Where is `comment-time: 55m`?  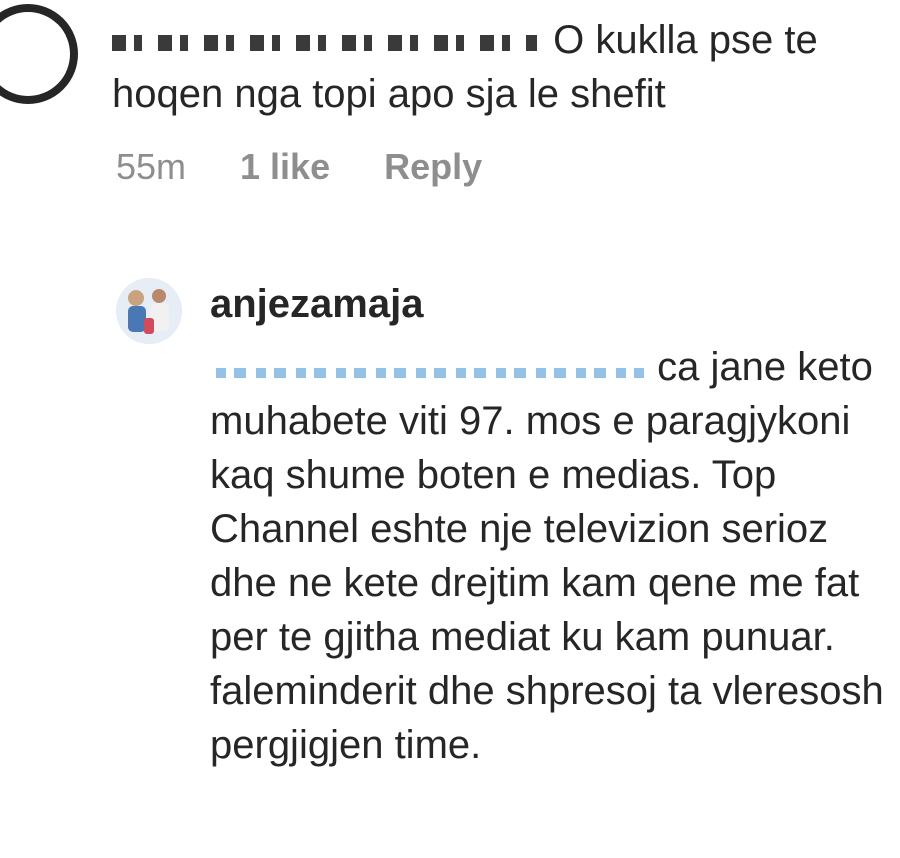 comment-time: 55m is located at coordinates (151, 166).